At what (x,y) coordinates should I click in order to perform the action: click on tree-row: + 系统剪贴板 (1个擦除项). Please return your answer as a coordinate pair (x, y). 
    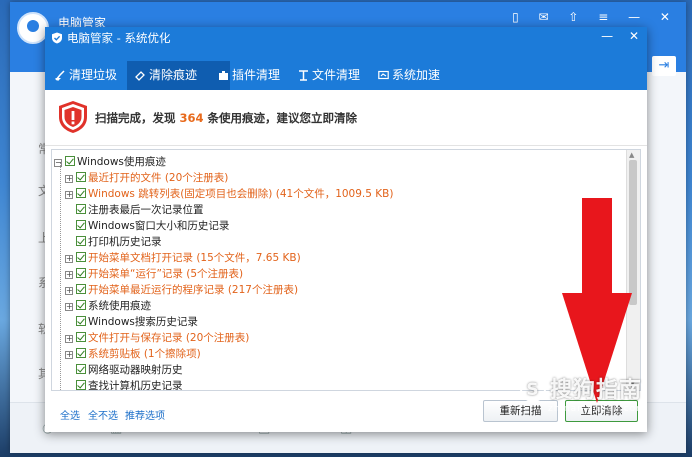
    Looking at the image, I should click on (133, 354).